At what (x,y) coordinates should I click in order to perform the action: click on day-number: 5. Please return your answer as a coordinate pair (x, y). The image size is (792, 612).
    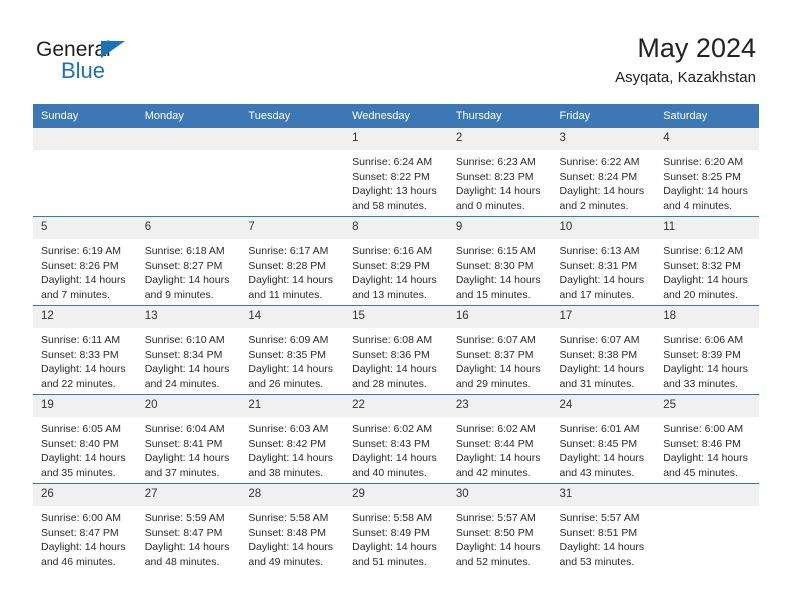
    Looking at the image, I should click on (85, 228).